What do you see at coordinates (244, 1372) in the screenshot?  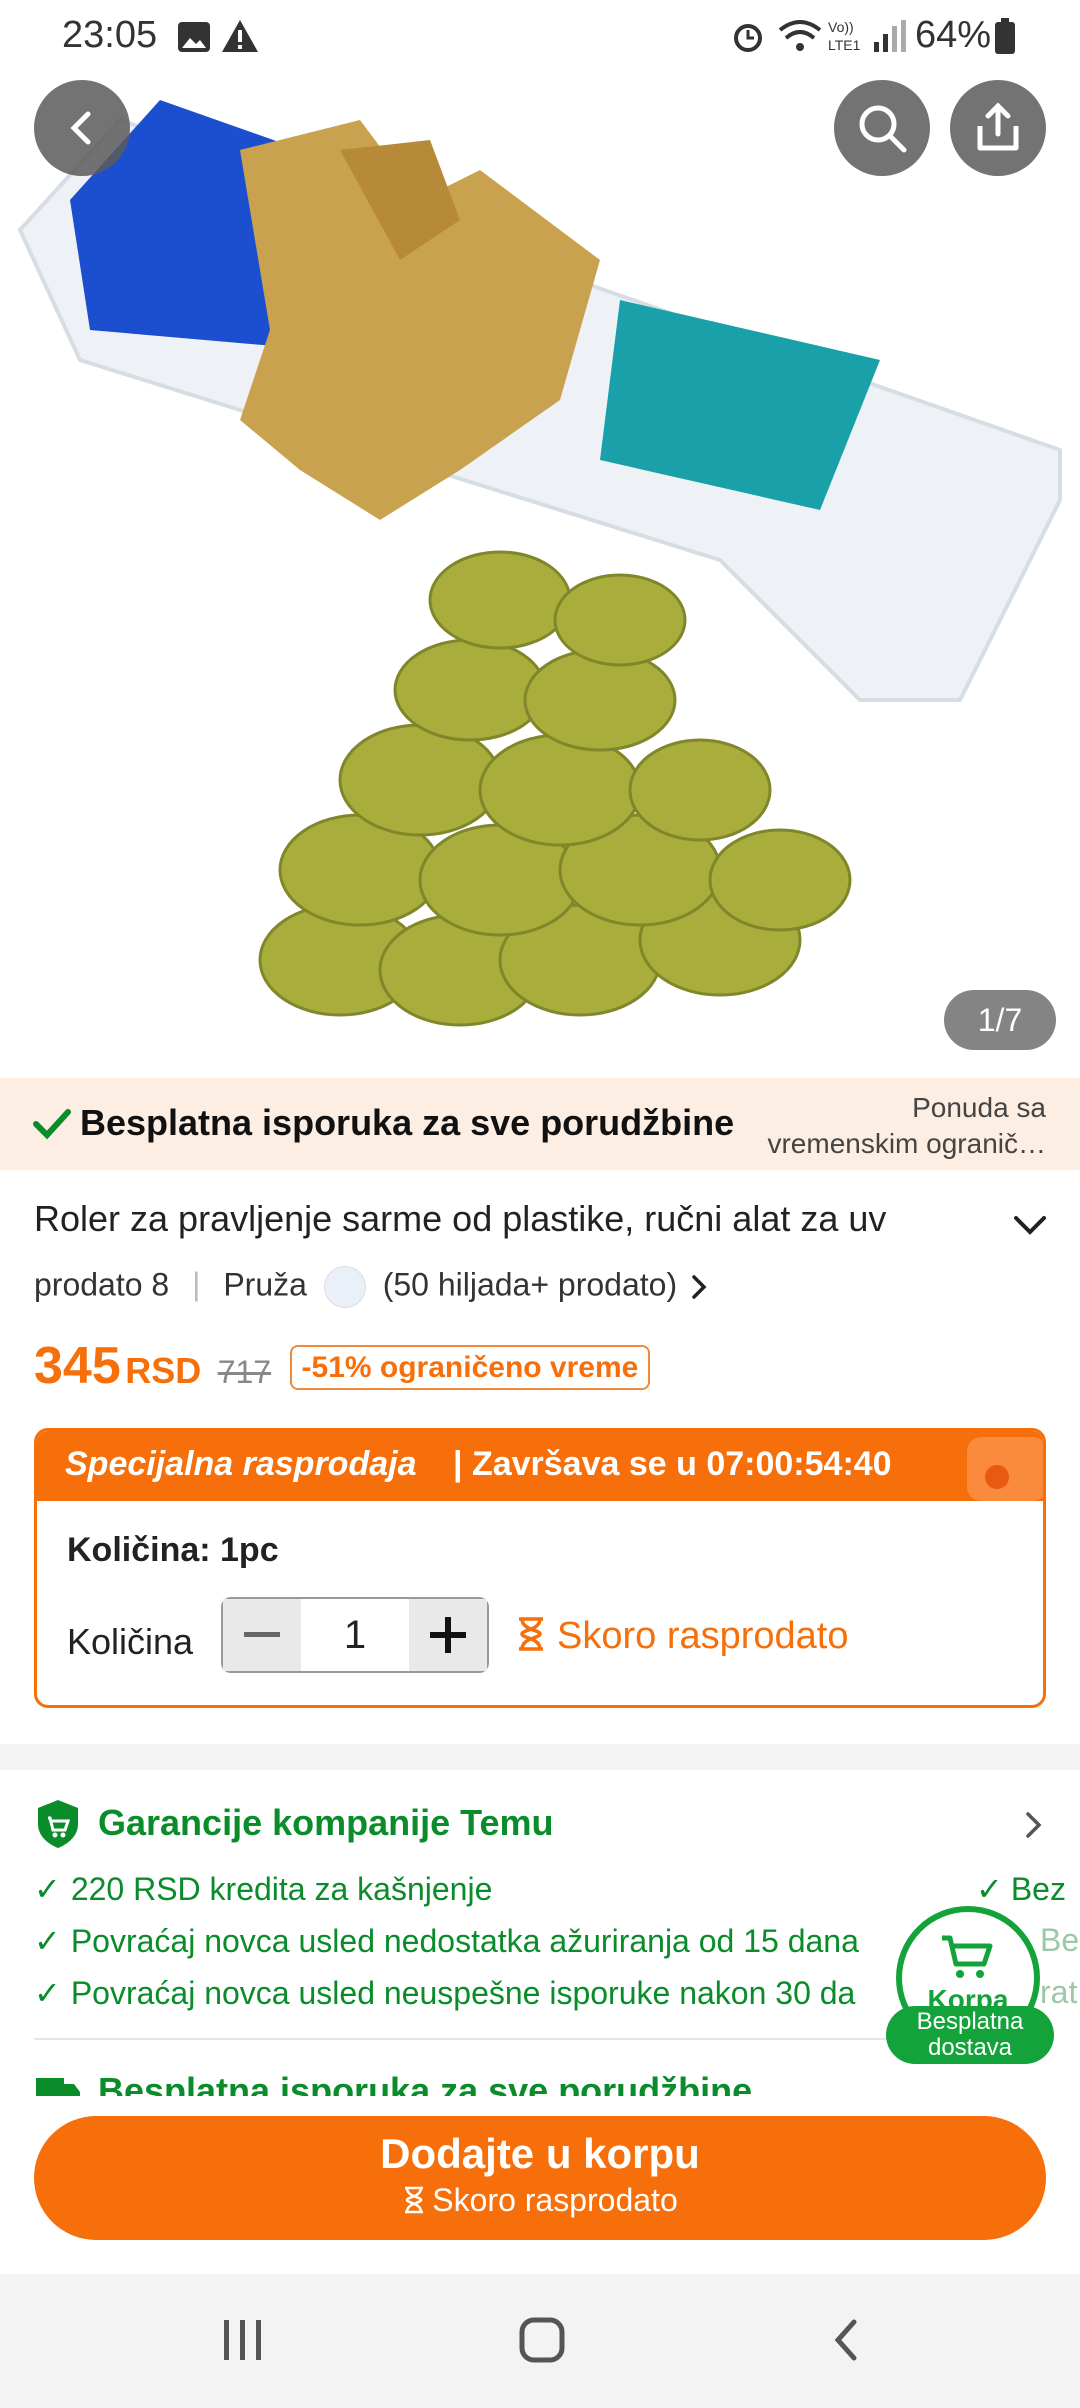 I see `original-price: 717` at bounding box center [244, 1372].